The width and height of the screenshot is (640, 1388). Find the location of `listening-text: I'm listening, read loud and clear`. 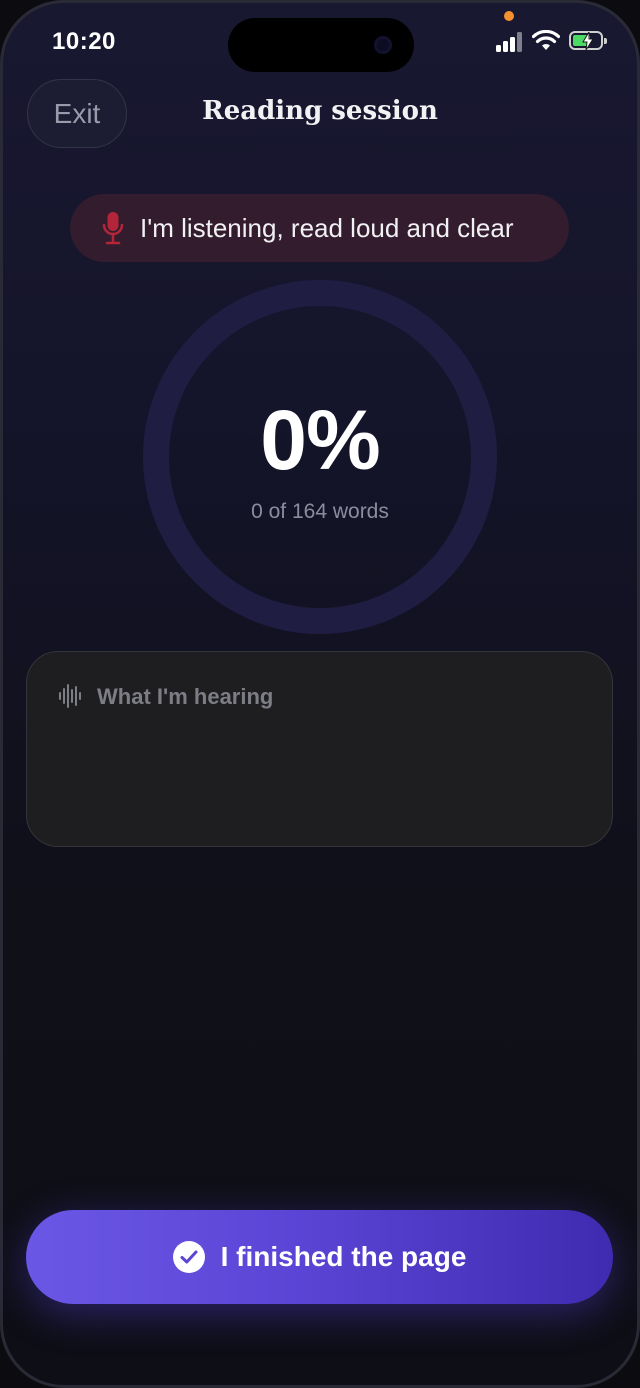

listening-text: I'm listening, read loud and clear is located at coordinates (327, 227).